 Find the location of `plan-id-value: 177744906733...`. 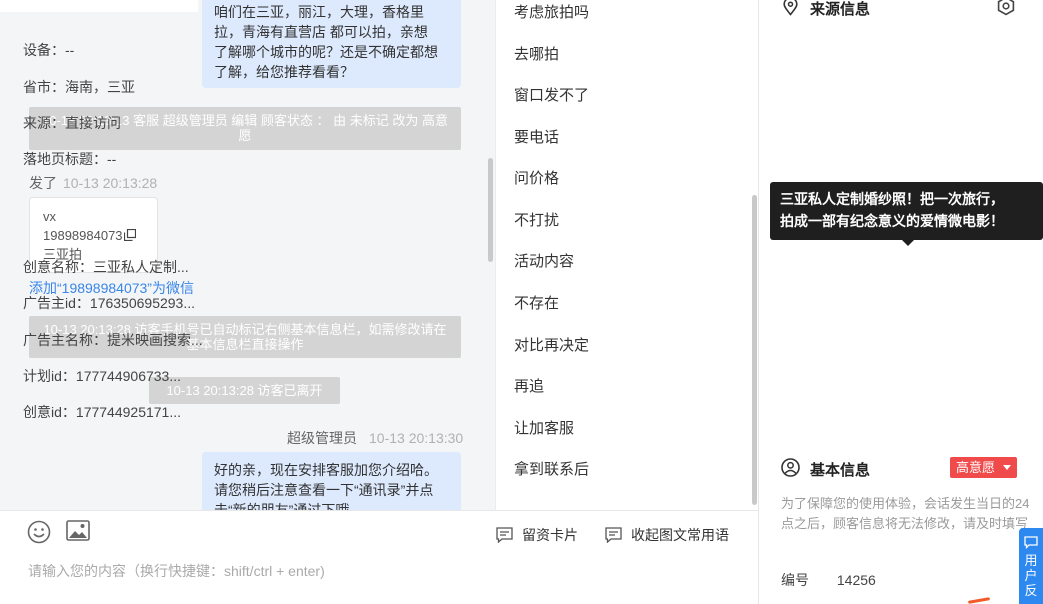

plan-id-value: 177744906733... is located at coordinates (128, 376).